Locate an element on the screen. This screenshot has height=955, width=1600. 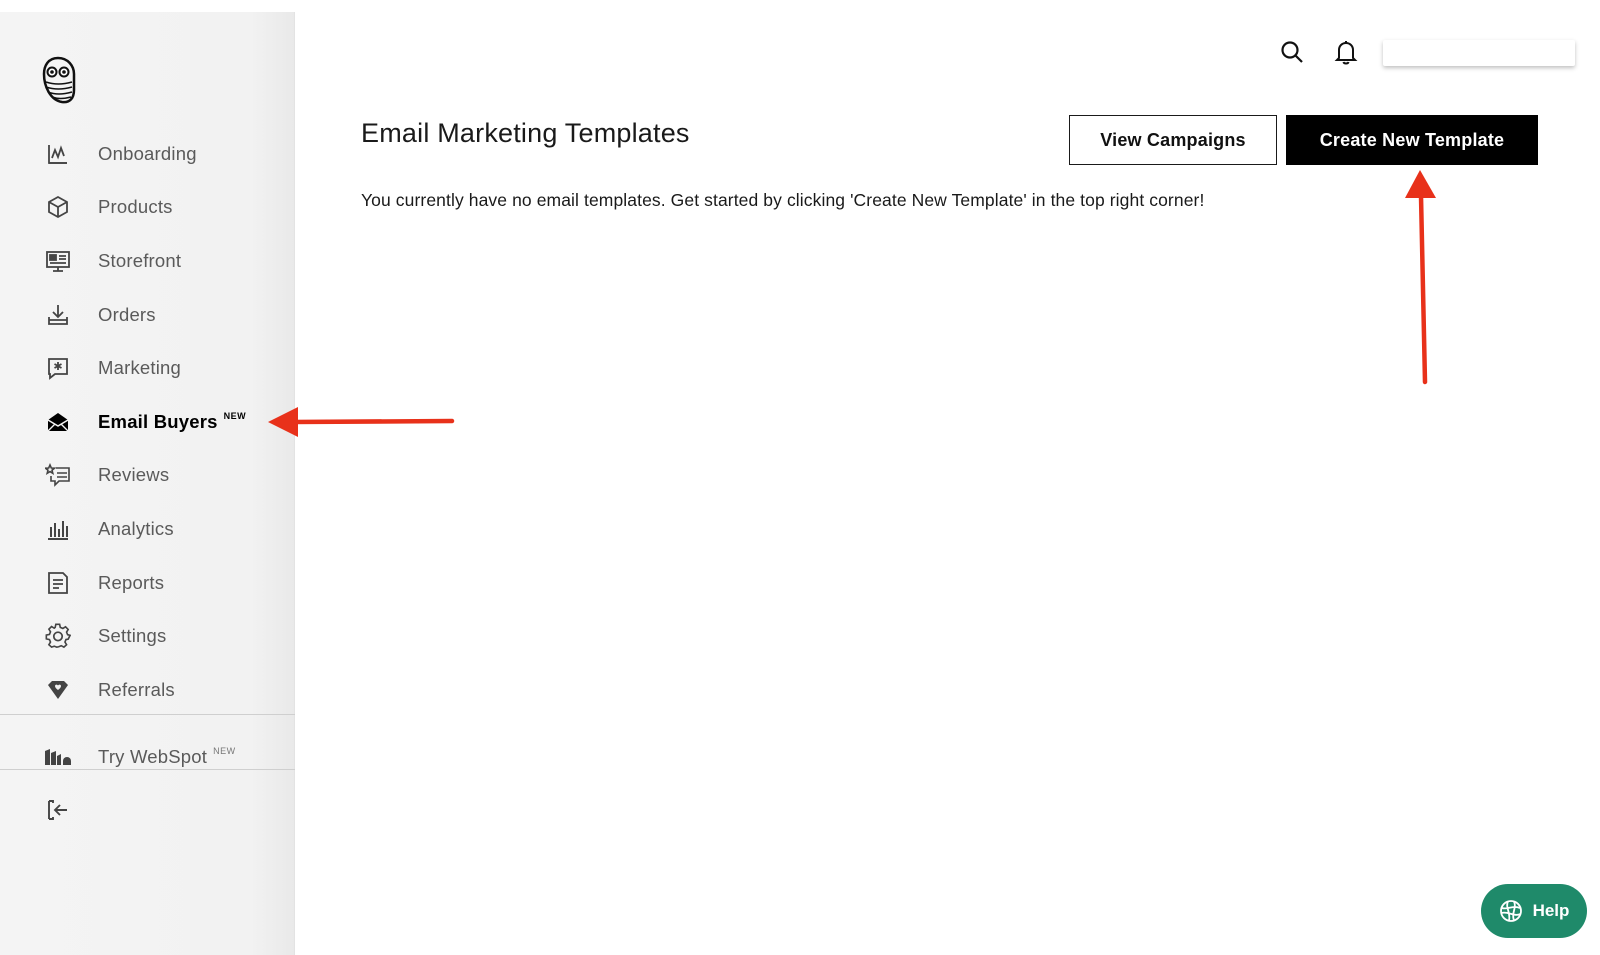
bar-chart-icon is located at coordinates (58, 529).